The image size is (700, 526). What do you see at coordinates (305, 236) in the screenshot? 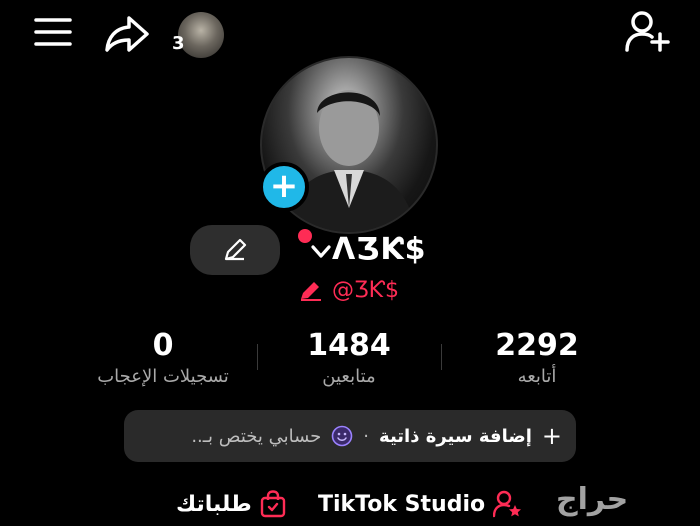
I see `notification-dot` at bounding box center [305, 236].